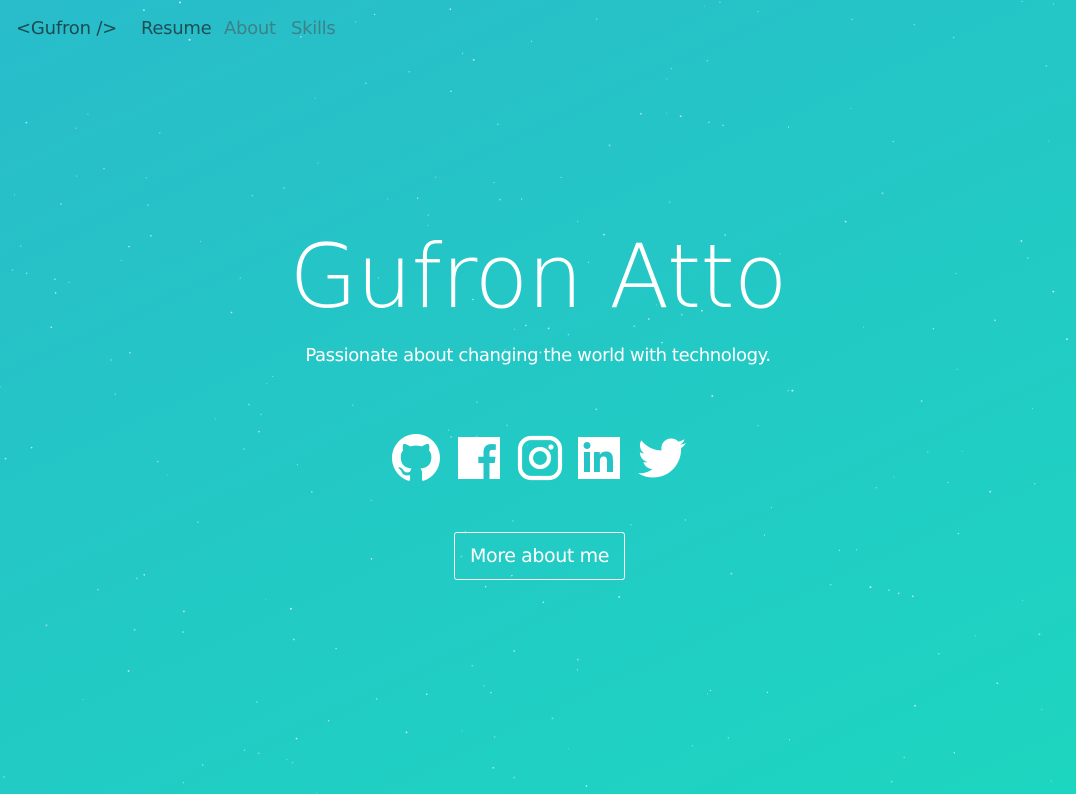  What do you see at coordinates (662, 458) in the screenshot?
I see `twitter-link` at bounding box center [662, 458].